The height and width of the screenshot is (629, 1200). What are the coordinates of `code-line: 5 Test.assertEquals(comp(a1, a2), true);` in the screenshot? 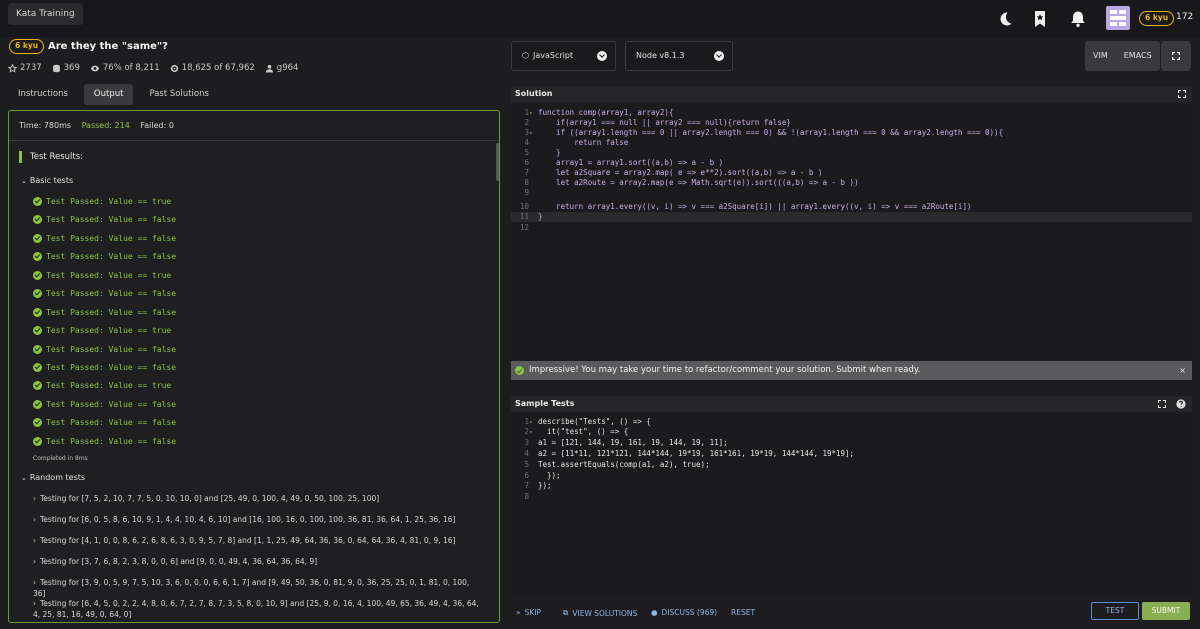 It's located at (617, 464).